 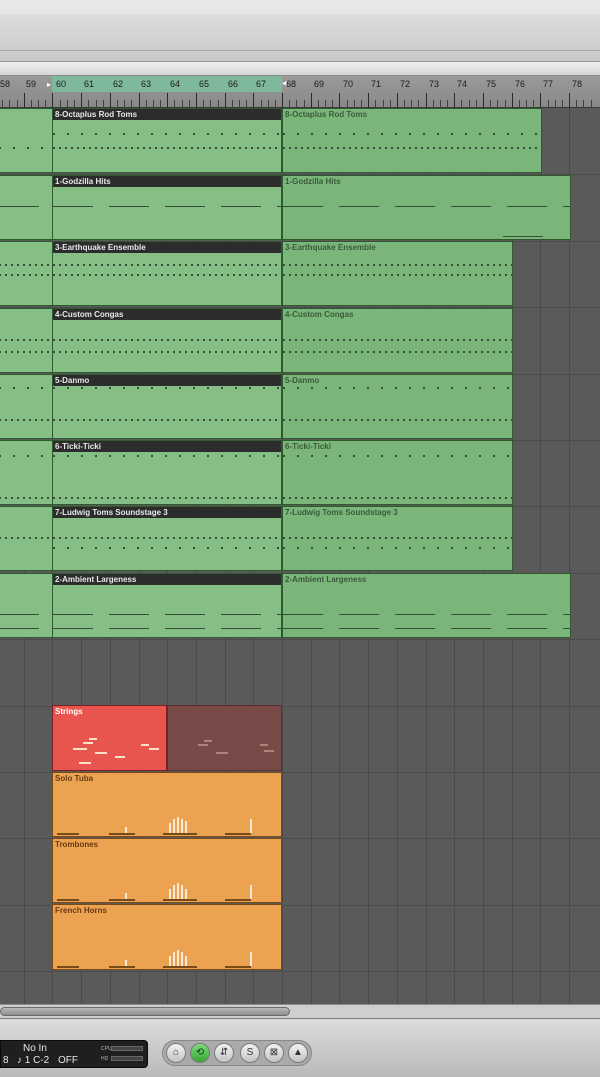 I want to click on audio-region-danmo-loop: 5-Danmo, so click(x=397, y=406).